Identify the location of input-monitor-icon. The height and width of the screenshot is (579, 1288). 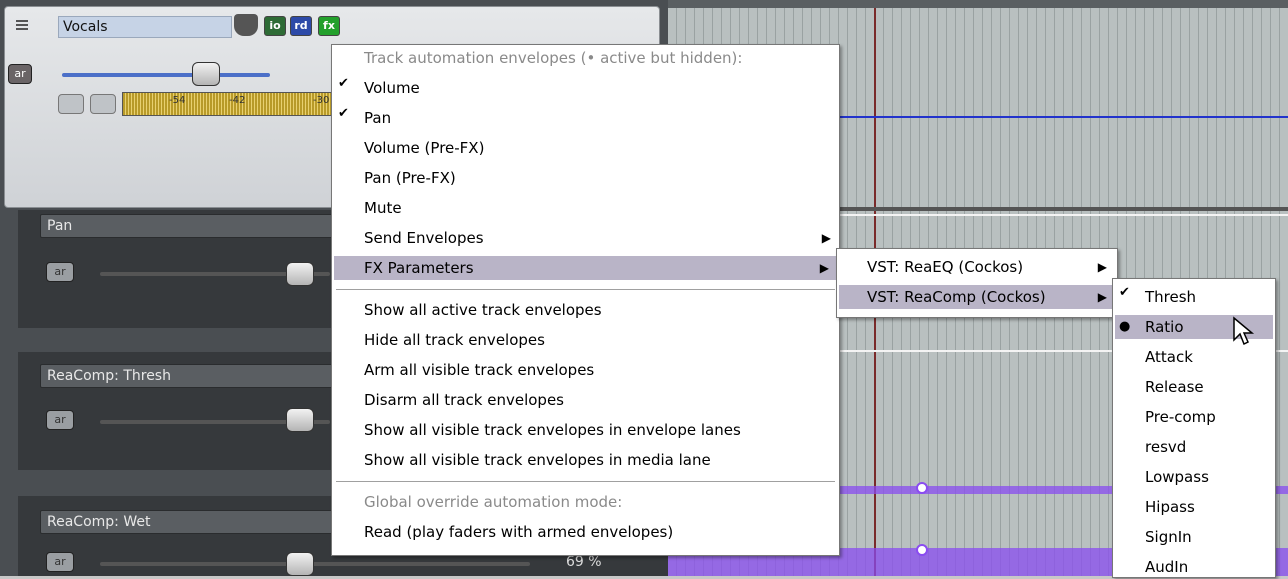
(103, 104).